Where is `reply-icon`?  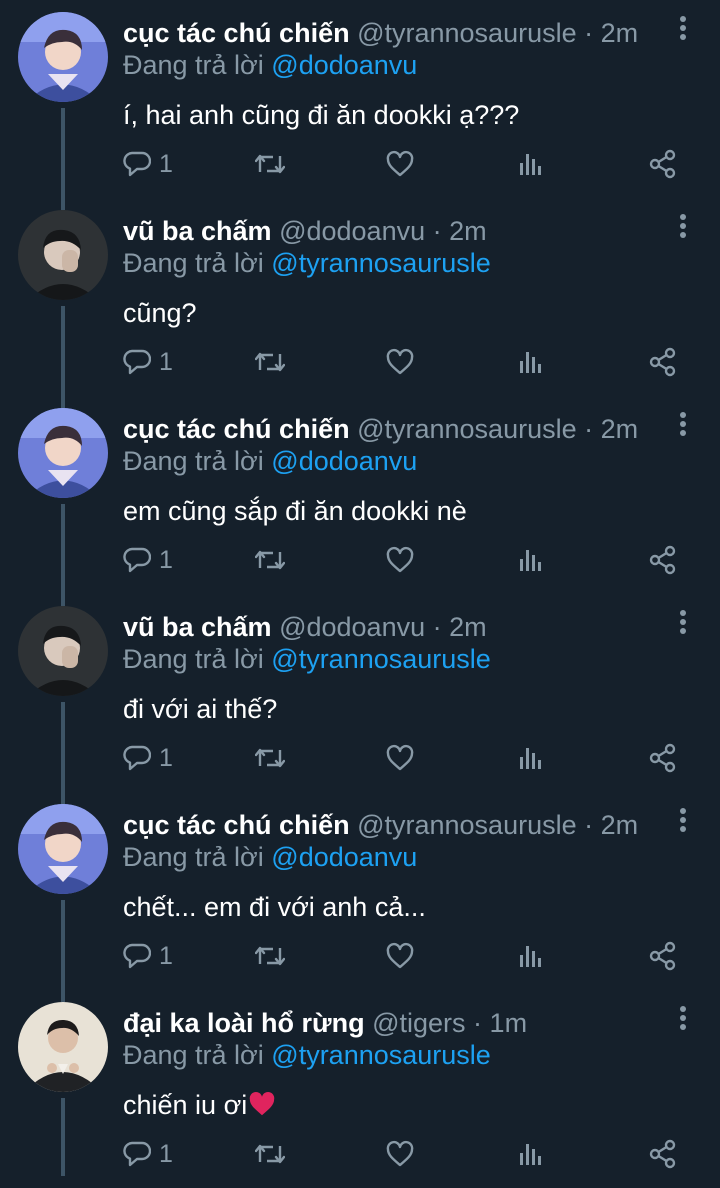
reply-icon is located at coordinates (137, 956).